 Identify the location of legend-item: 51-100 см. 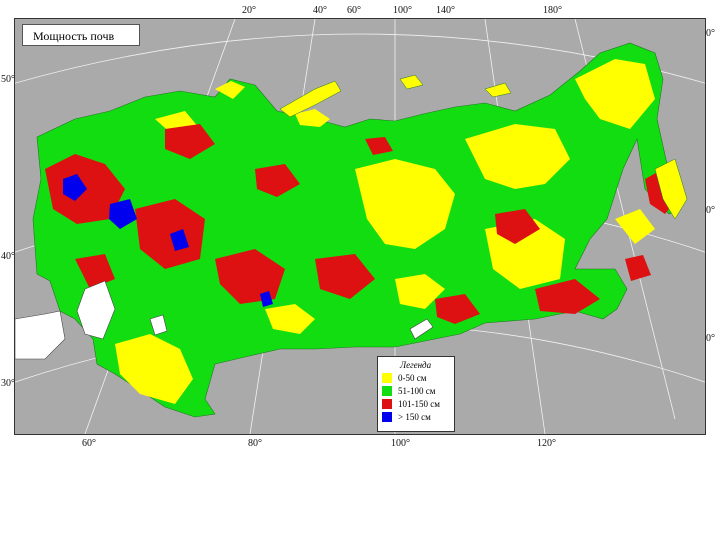
(418, 390).